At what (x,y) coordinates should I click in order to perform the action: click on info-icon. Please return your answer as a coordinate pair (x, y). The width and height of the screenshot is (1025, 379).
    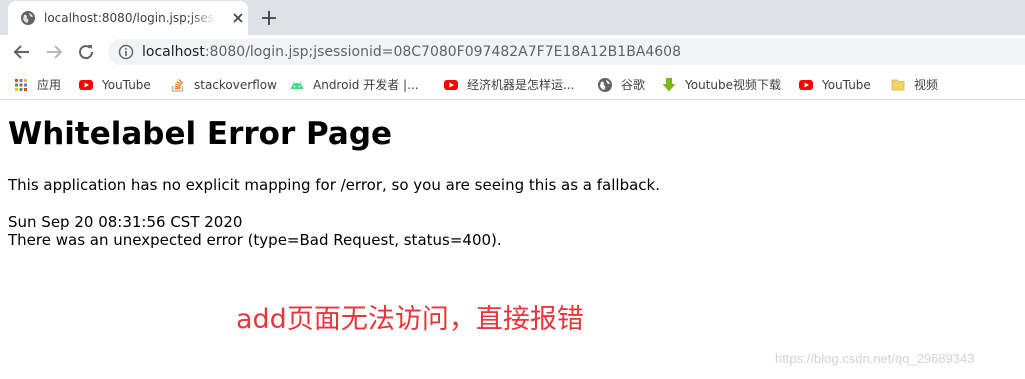
    Looking at the image, I should click on (126, 52).